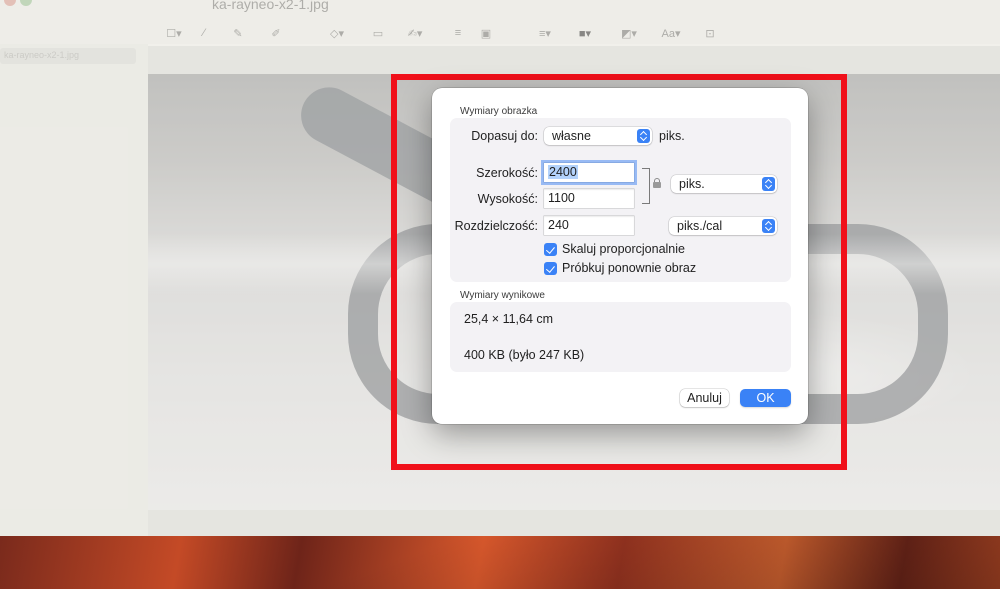 This screenshot has height=589, width=1000. Describe the element at coordinates (646, 186) in the screenshot. I see `link-bracket` at that location.